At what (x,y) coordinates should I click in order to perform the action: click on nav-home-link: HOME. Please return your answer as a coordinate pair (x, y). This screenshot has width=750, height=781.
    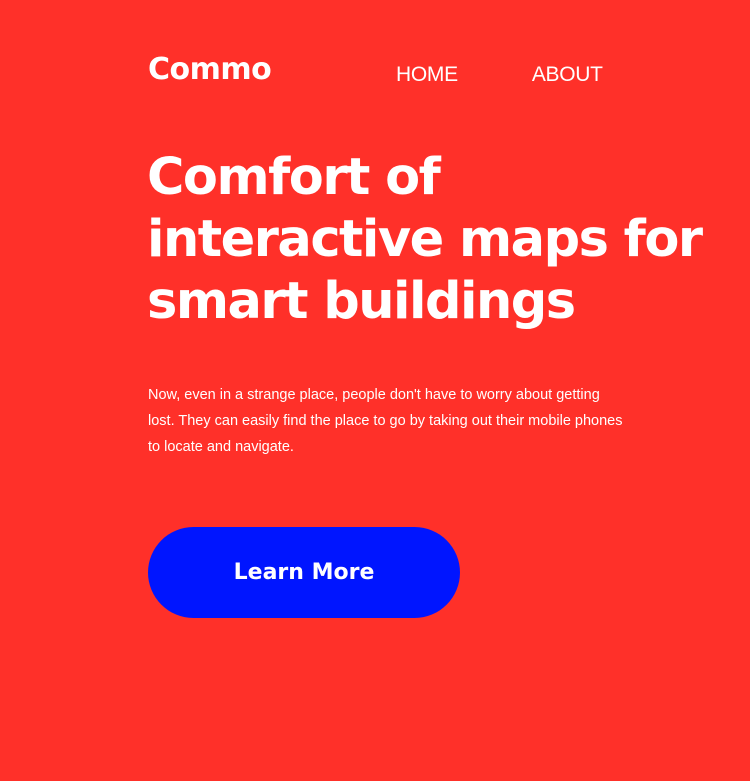
    Looking at the image, I should click on (427, 75).